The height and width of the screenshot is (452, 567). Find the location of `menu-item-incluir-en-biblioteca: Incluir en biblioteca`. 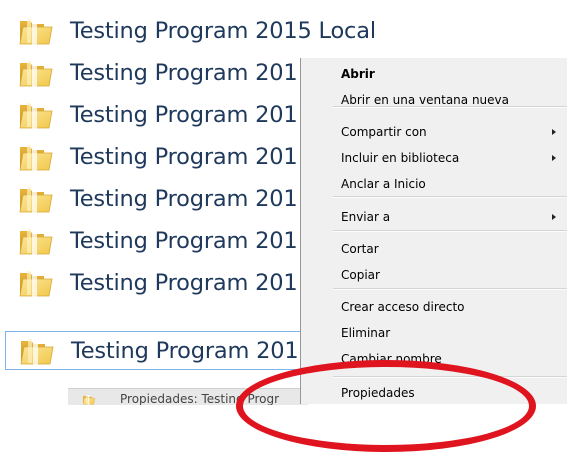

menu-item-incluir-en-biblioteca: Incluir en biblioteca is located at coordinates (400, 158).